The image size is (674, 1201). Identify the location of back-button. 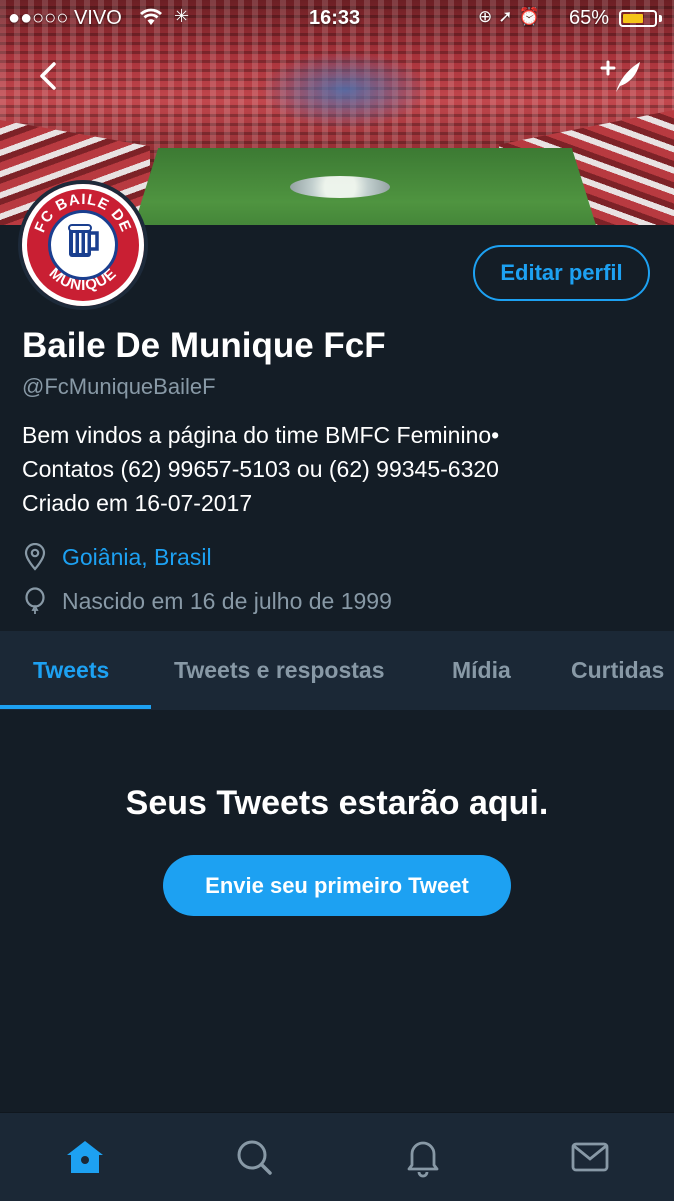
(50, 76).